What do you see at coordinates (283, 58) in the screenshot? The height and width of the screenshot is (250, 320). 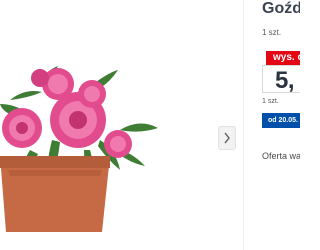 I see `promo-badge: wys. c` at bounding box center [283, 58].